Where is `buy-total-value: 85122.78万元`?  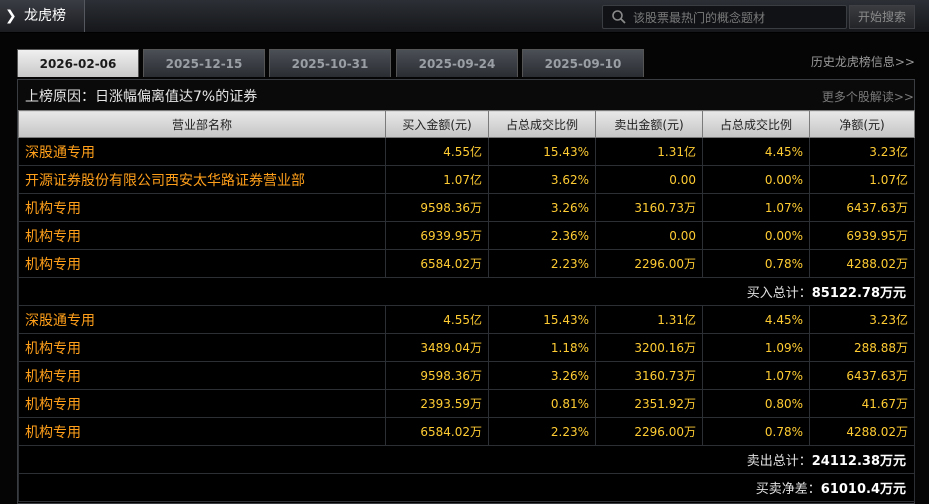 buy-total-value: 85122.78万元 is located at coordinates (858, 293).